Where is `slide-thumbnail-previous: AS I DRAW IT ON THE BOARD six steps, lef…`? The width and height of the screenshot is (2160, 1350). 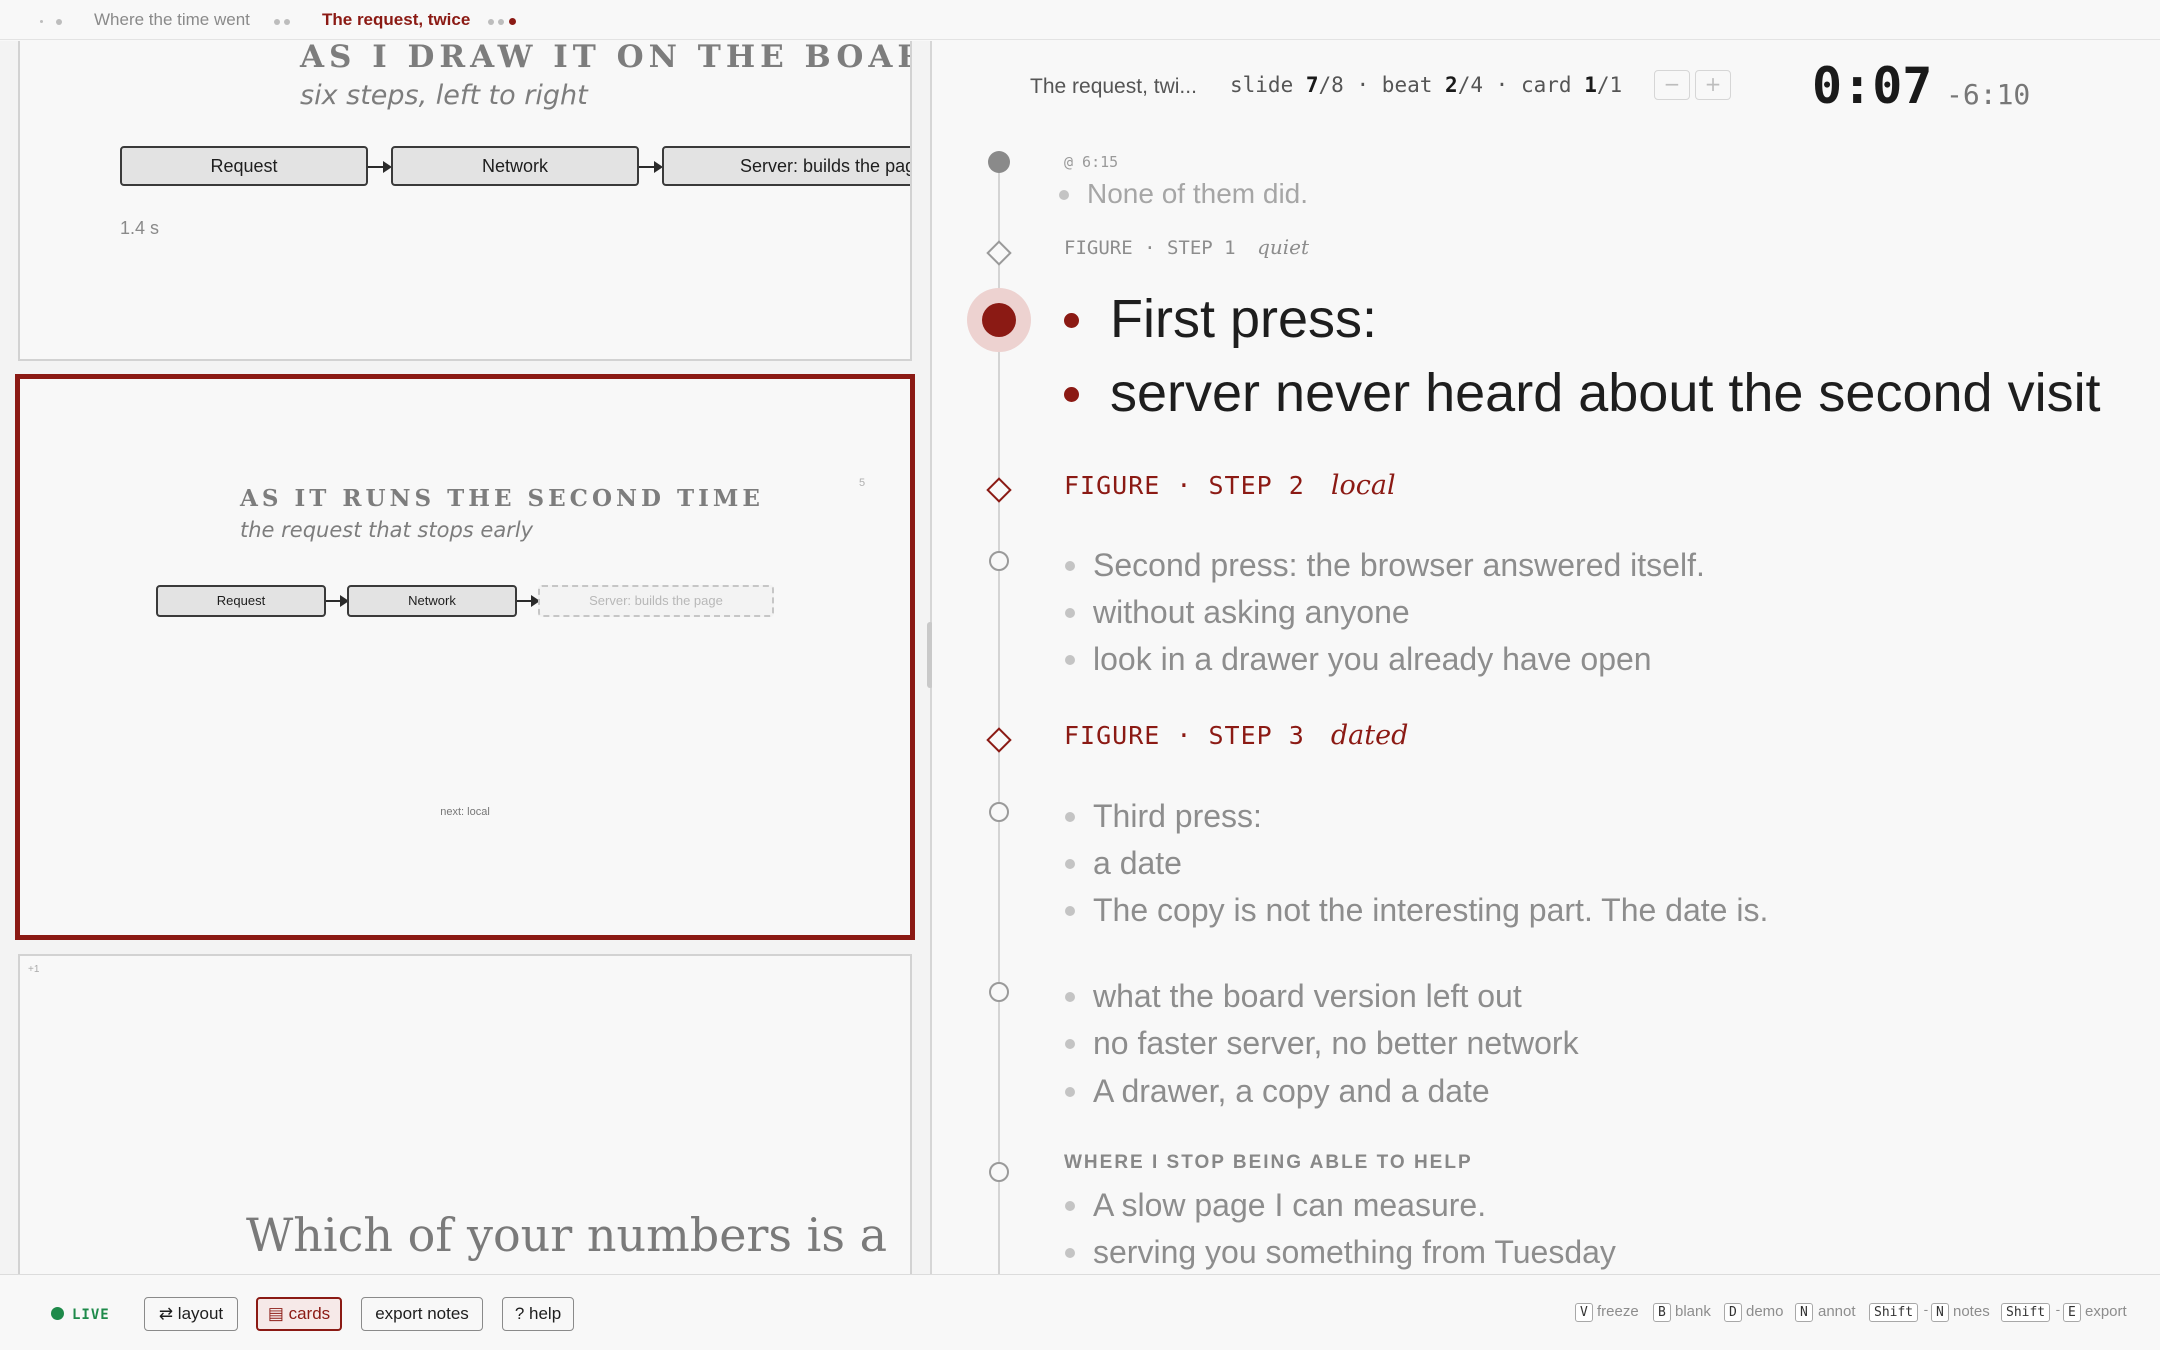 slide-thumbnail-previous: AS I DRAW IT ON THE BOARD six steps, lef… is located at coordinates (465, 201).